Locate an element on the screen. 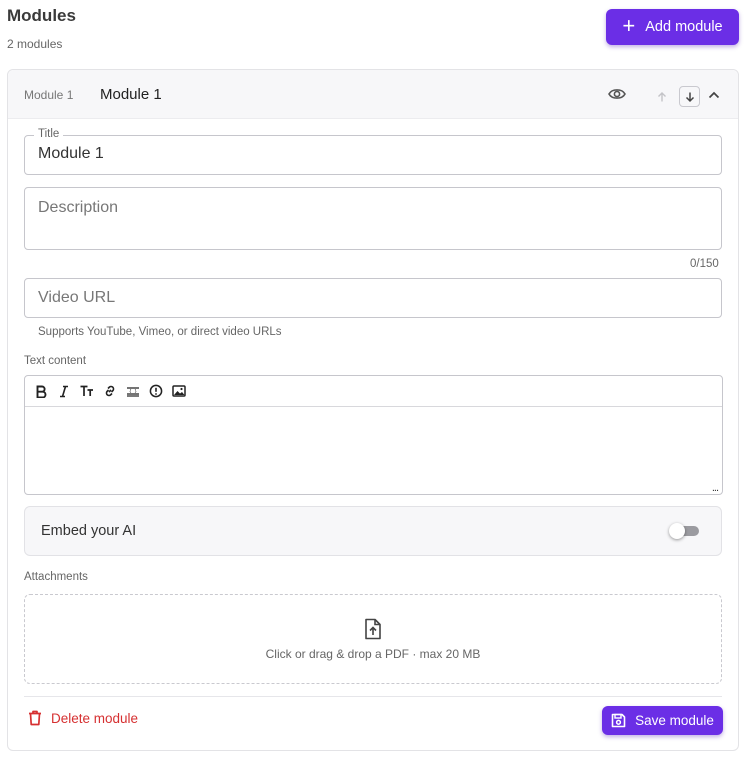 This screenshot has width=746, height=758. chevron-up-icon is located at coordinates (714, 95).